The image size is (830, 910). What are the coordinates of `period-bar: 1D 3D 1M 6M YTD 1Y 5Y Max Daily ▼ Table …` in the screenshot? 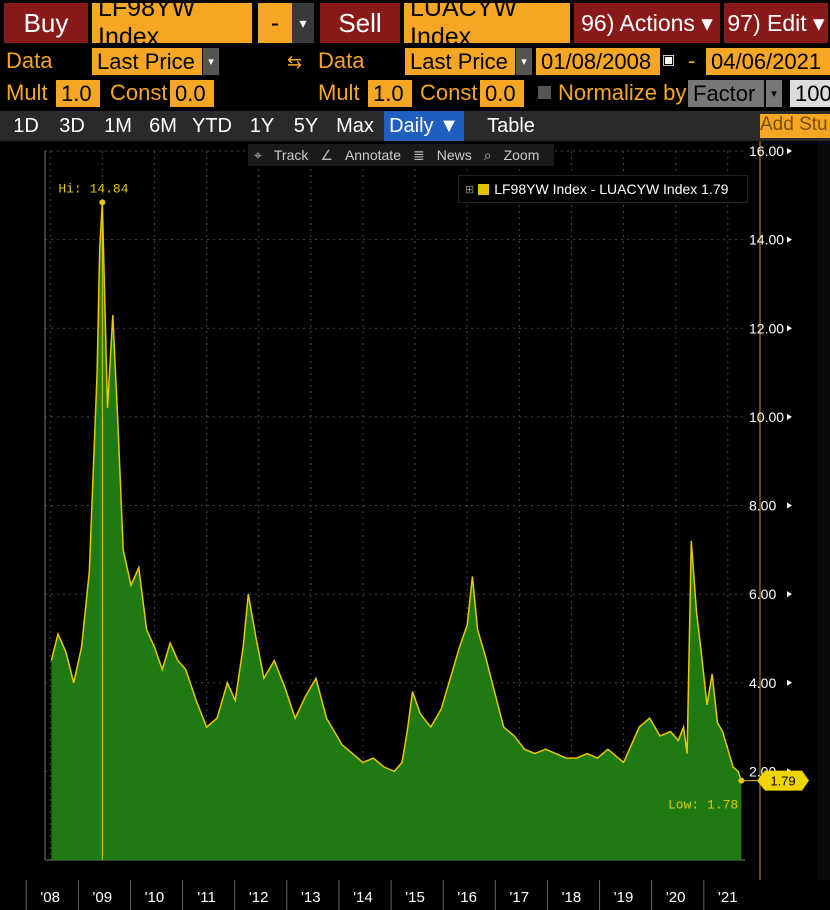 It's located at (415, 126).